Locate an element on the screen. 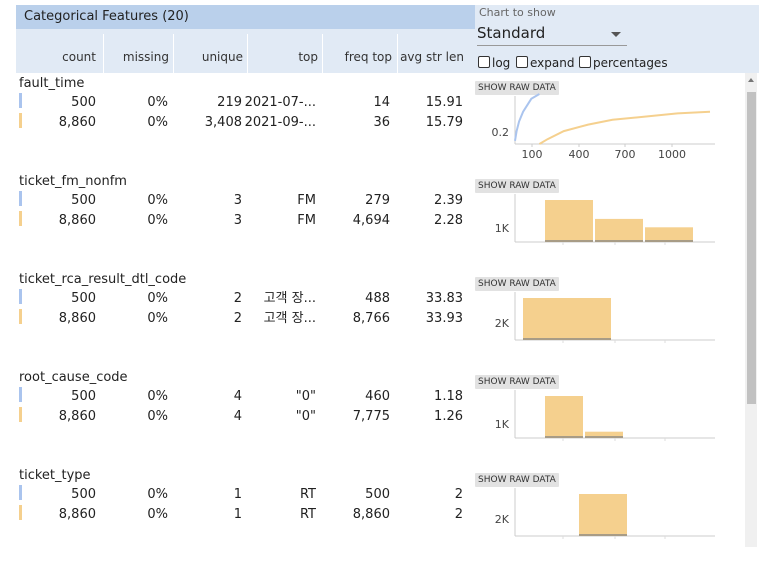  x-tick-label: 1000 is located at coordinates (672, 154).